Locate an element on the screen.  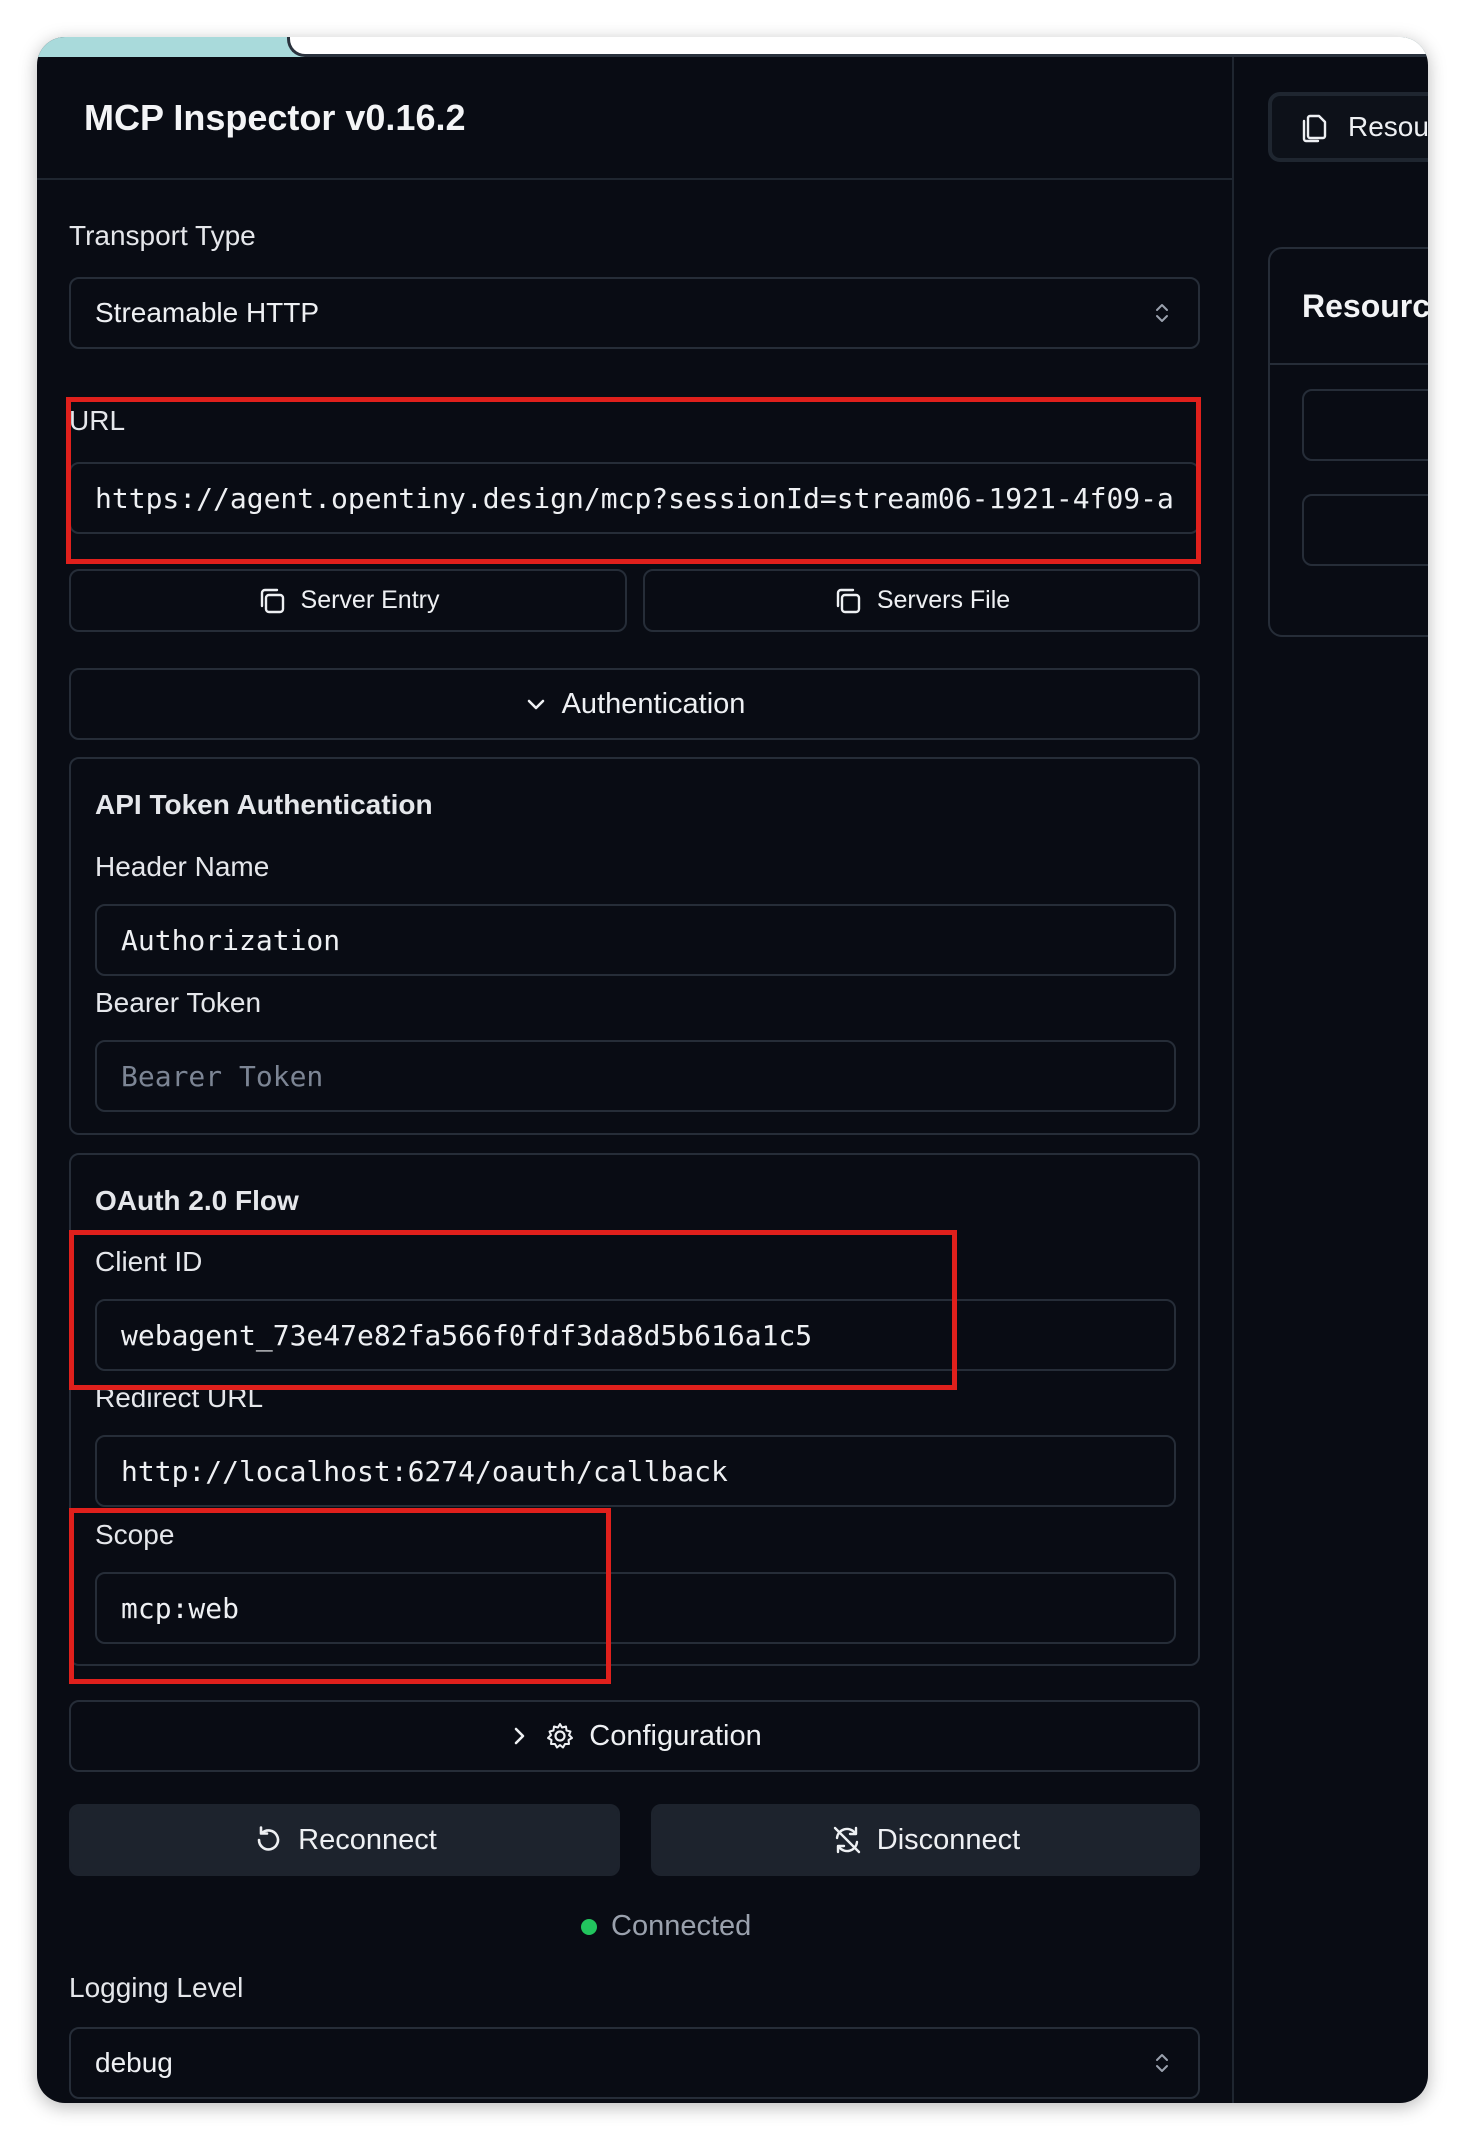
transport-type-select: Streamable HTTP is located at coordinates (634, 313).